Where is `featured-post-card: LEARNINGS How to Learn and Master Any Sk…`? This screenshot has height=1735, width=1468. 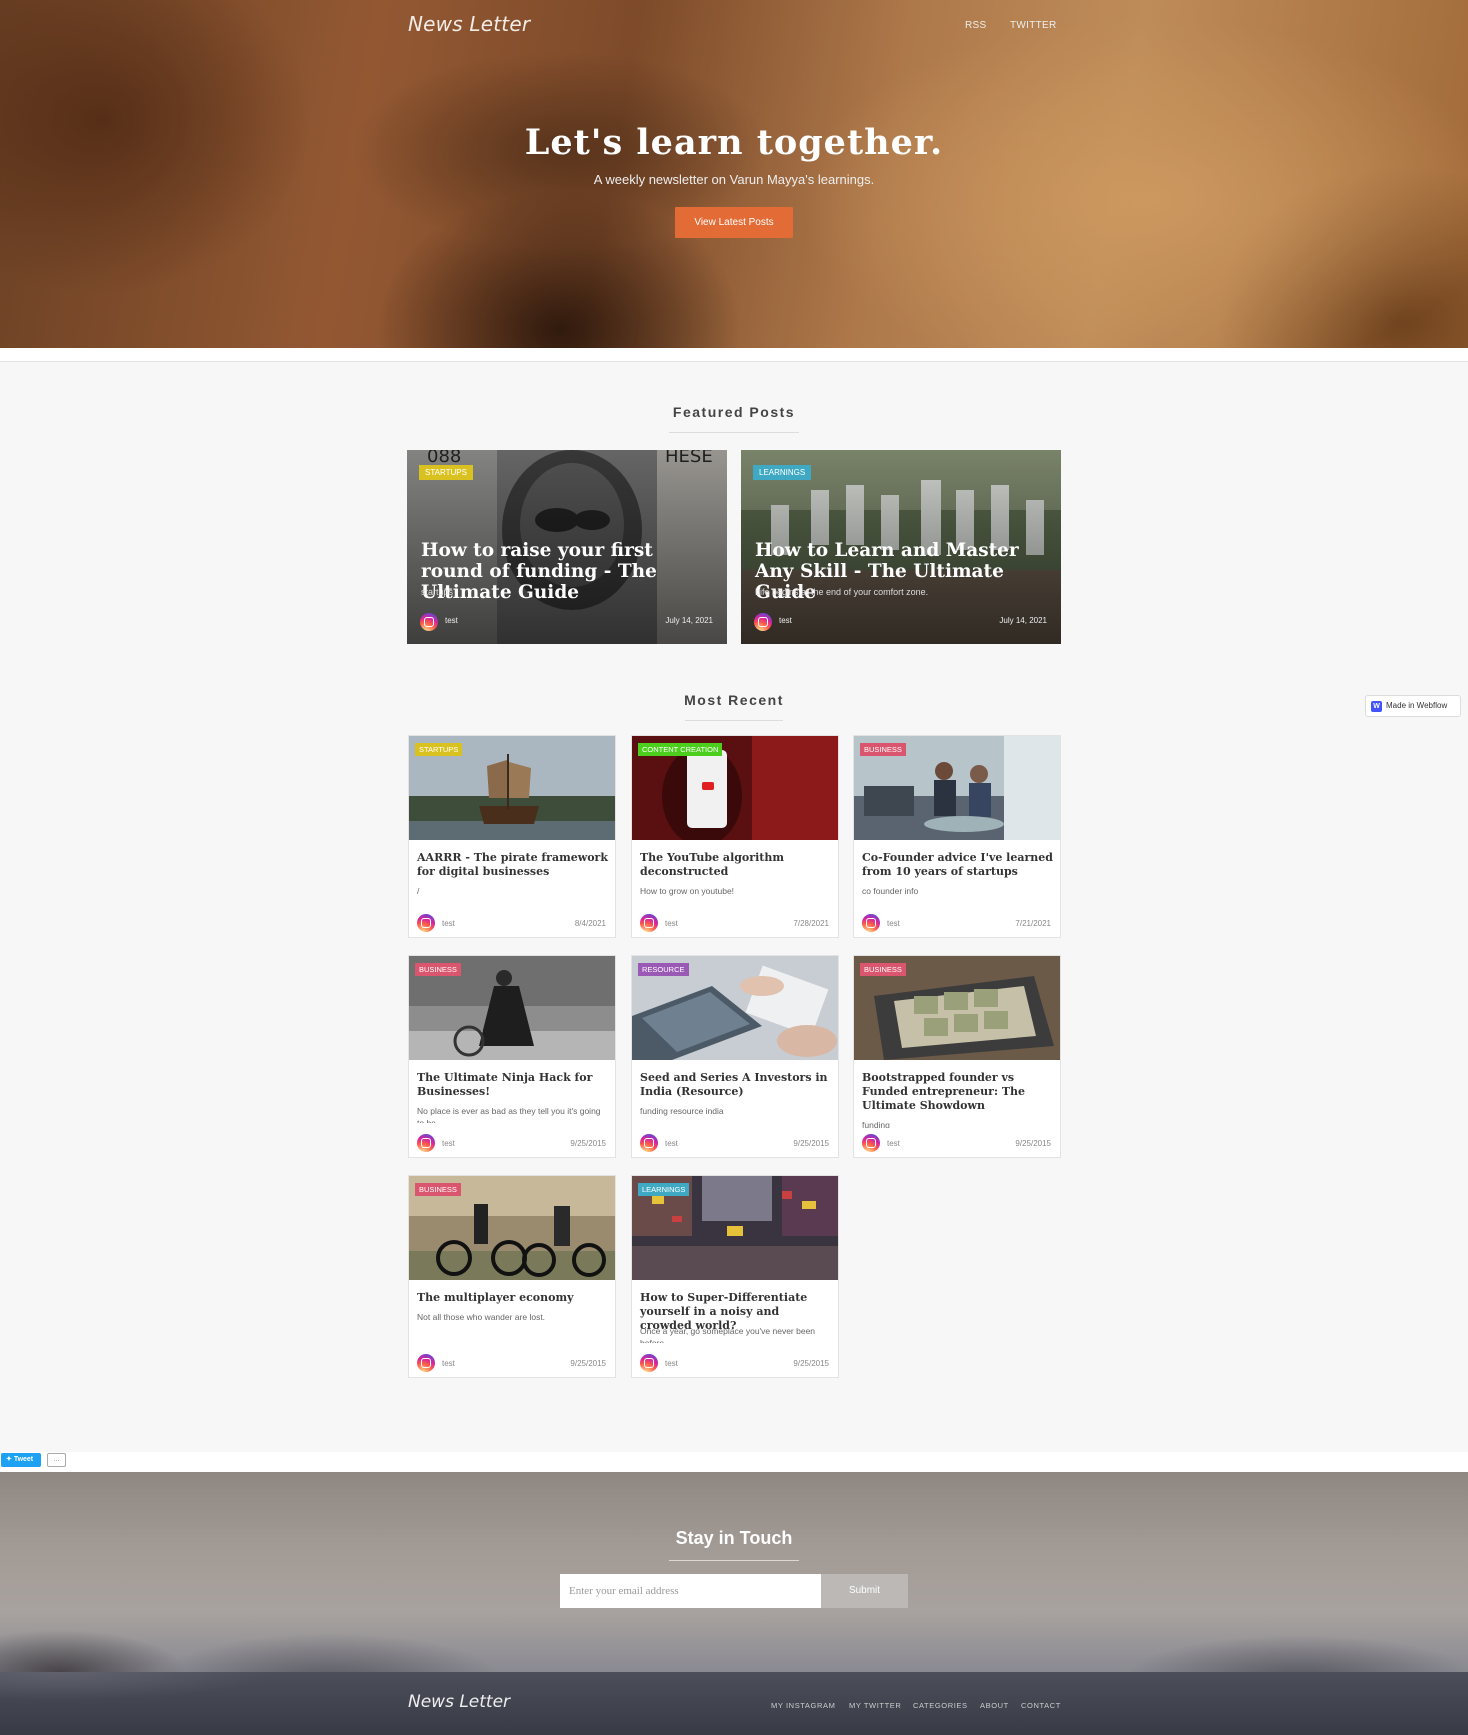 featured-post-card: LEARNINGS How to Learn and Master Any Sk… is located at coordinates (901, 547).